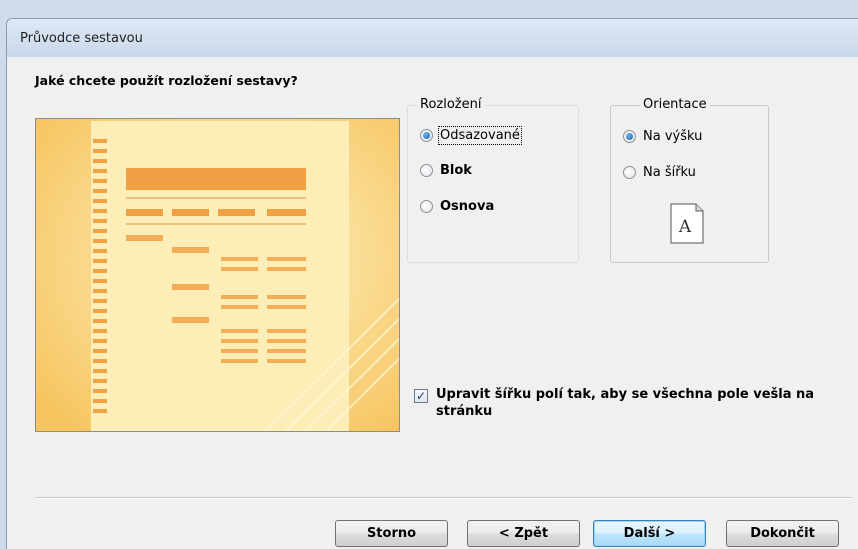 The width and height of the screenshot is (858, 549). I want to click on orientation-group: Orientace Na výšku Na šířku A, so click(689, 180).